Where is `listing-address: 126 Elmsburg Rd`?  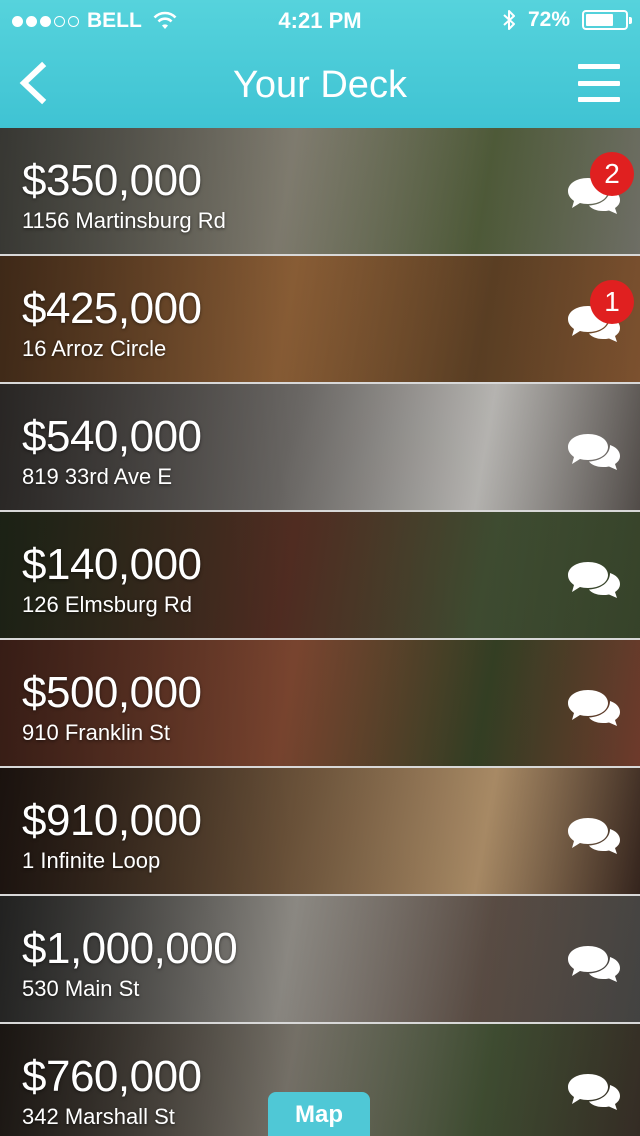 listing-address: 126 Elmsburg Rd is located at coordinates (107, 604).